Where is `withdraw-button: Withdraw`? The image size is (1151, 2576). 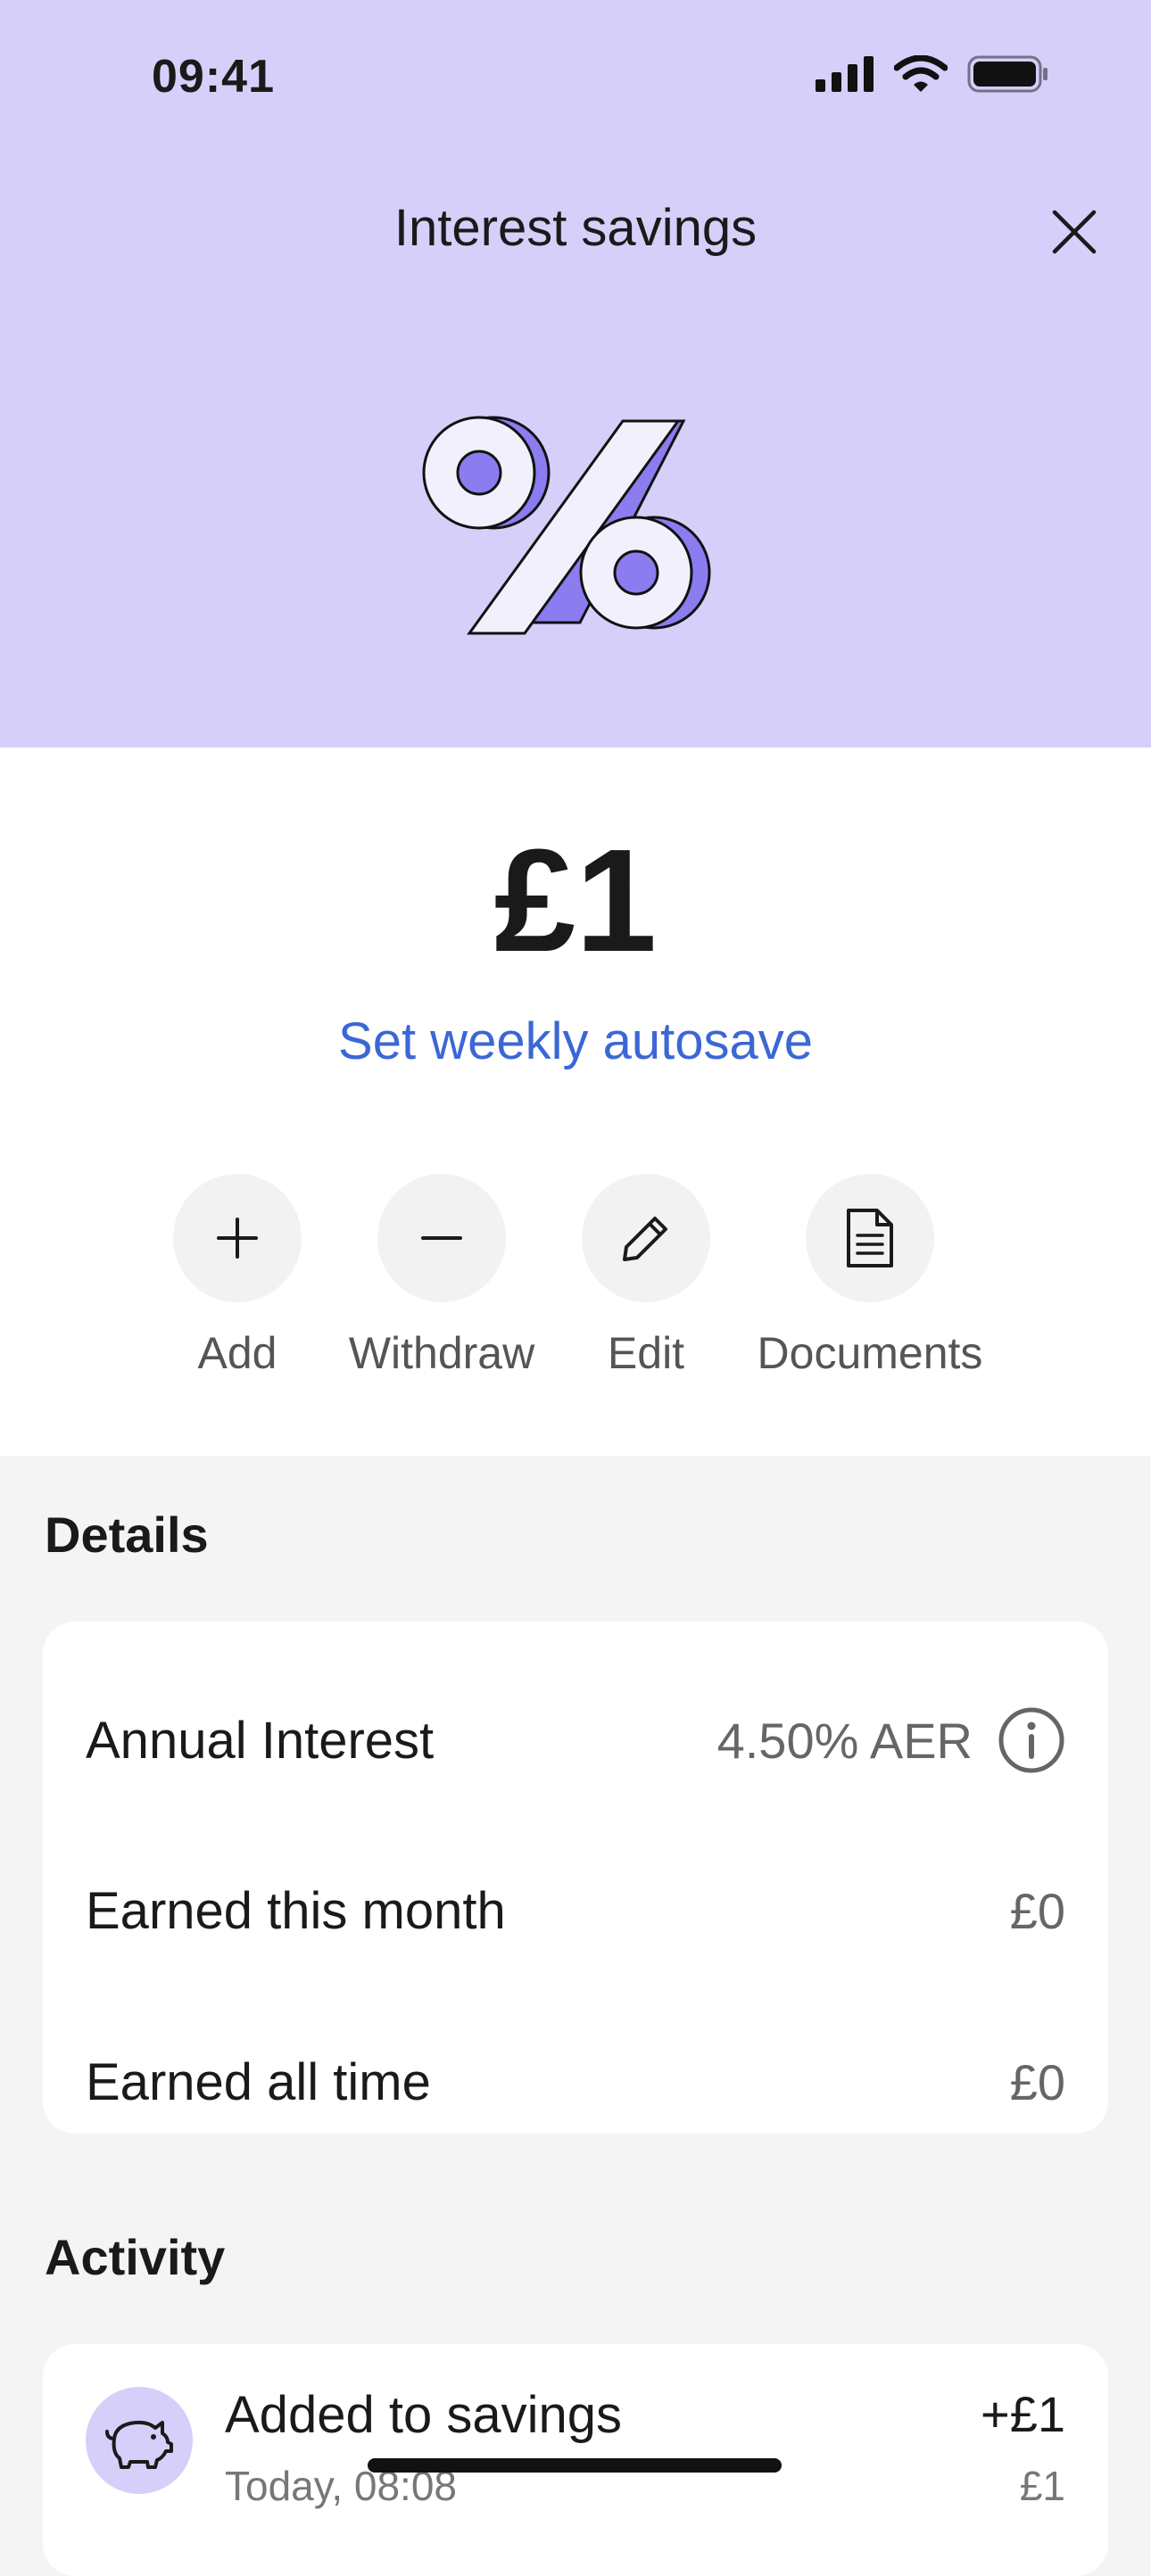
withdraw-button: Withdraw is located at coordinates (442, 1276).